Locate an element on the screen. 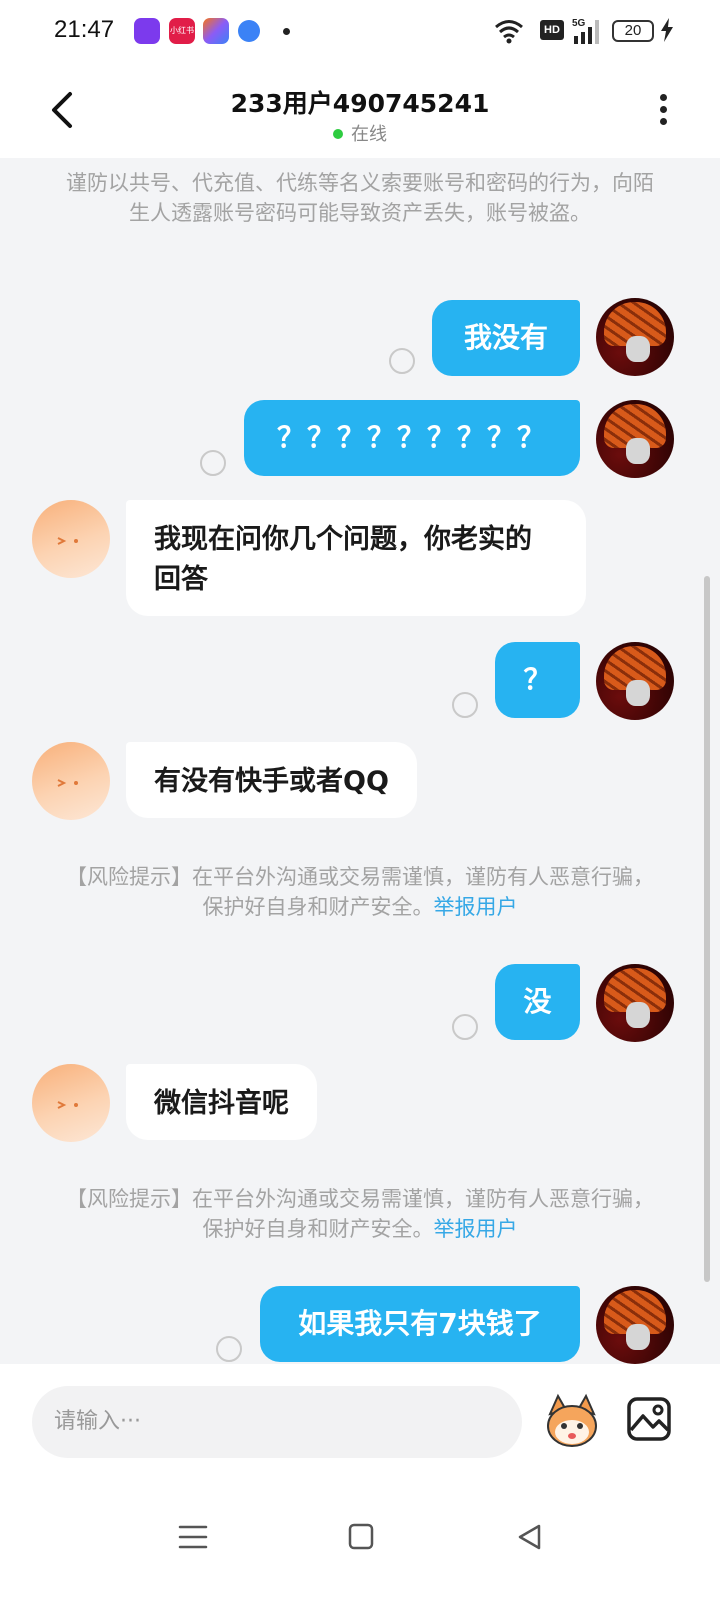  mascot-emoji-icon is located at coordinates (572, 1420).